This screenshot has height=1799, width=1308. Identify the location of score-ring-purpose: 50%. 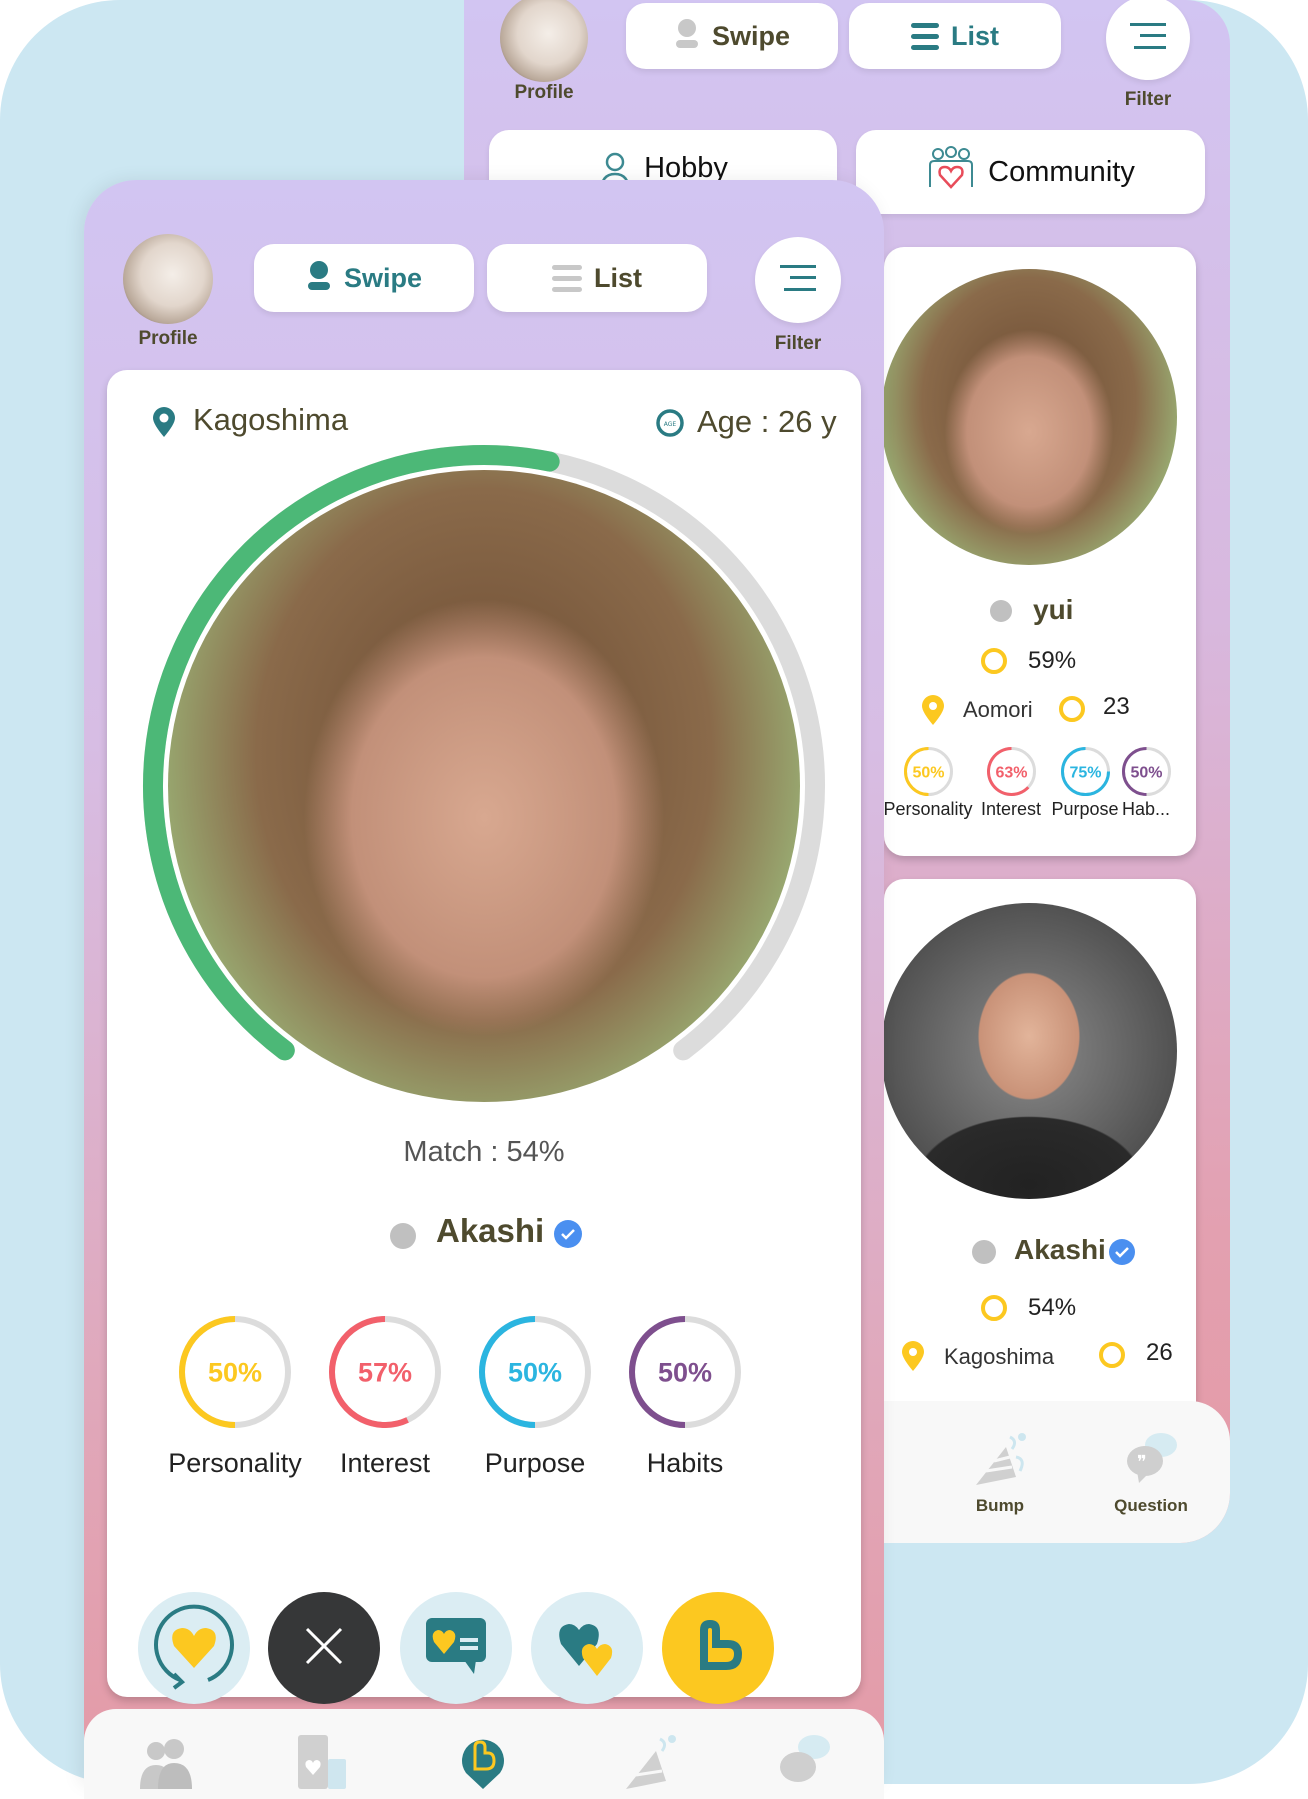
(535, 1372).